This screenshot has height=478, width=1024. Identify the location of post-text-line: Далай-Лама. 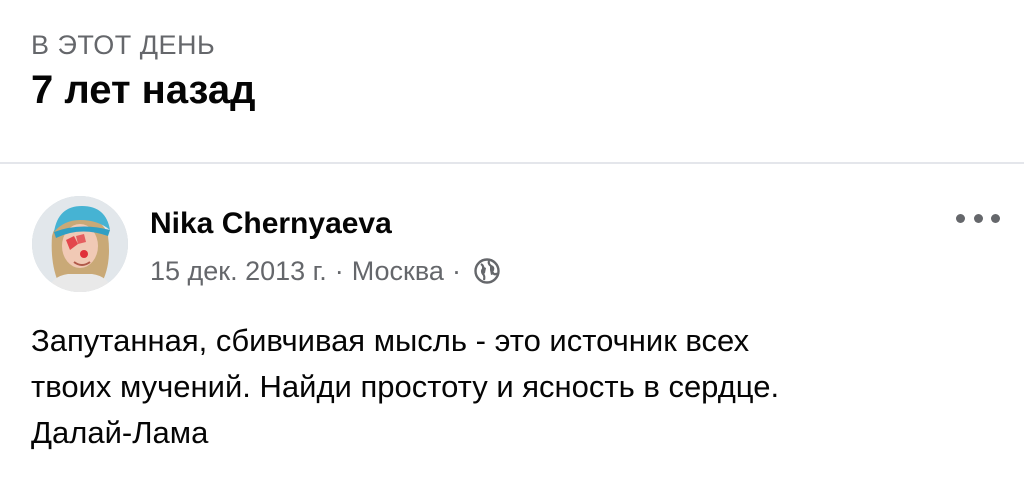
(120, 432).